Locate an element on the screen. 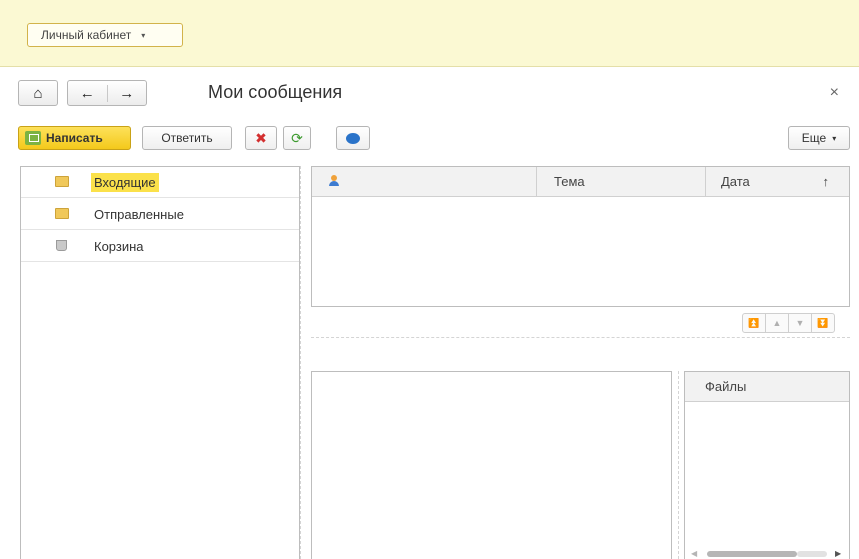 Image resolution: width=859 pixels, height=559 pixels. home-button: ⌂ is located at coordinates (38, 93).